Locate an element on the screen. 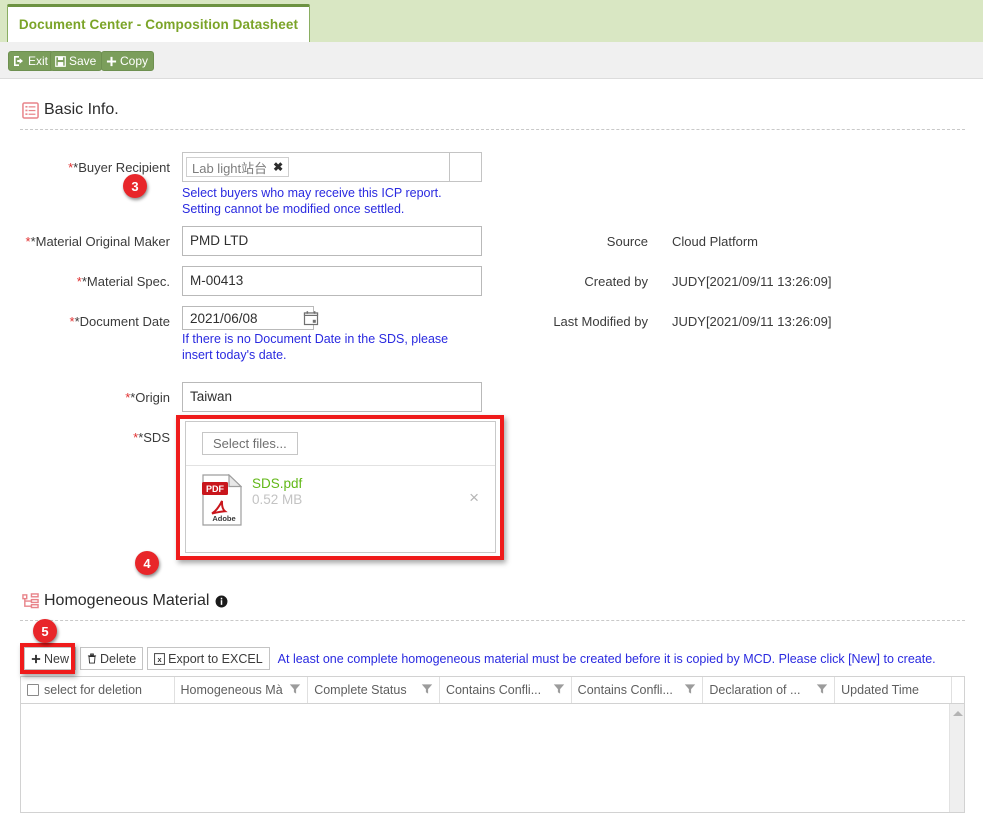 The width and height of the screenshot is (983, 814). homogeneous-section-header: Homogeneous Material is located at coordinates (125, 601).